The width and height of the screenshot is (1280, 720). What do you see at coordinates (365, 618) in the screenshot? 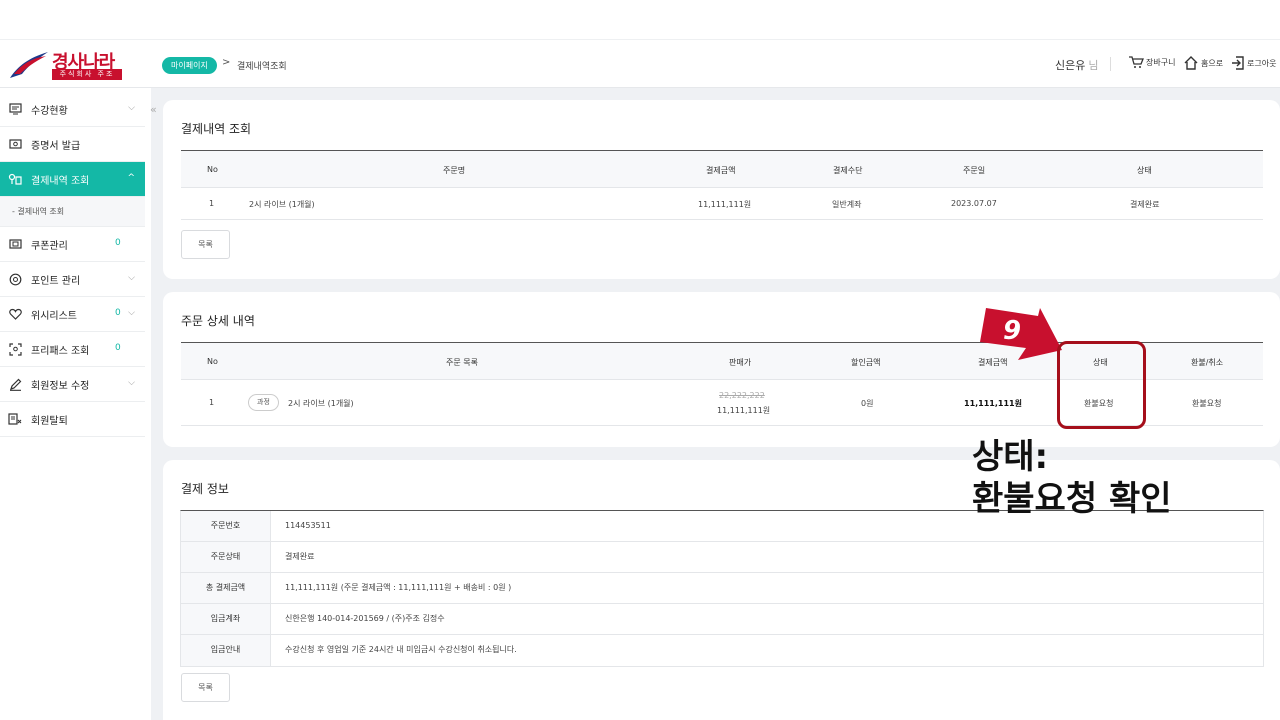
I see `info-value: 신한은행 140-014-201569 / (주)주조 김정수` at bounding box center [365, 618].